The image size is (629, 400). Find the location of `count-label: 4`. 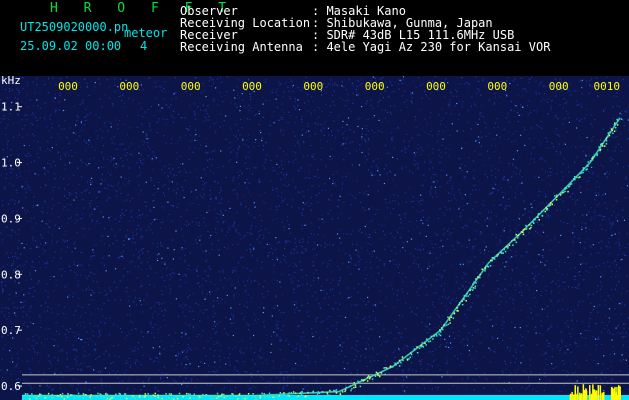

count-label: 4 is located at coordinates (144, 46).